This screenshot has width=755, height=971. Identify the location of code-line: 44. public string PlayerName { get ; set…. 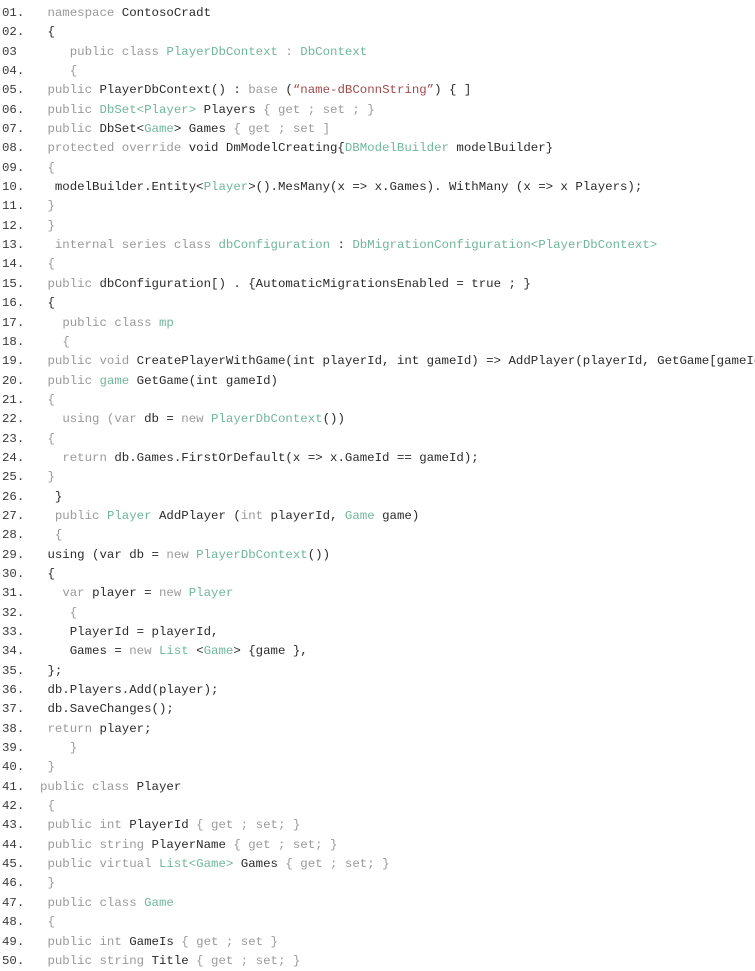
(378, 845).